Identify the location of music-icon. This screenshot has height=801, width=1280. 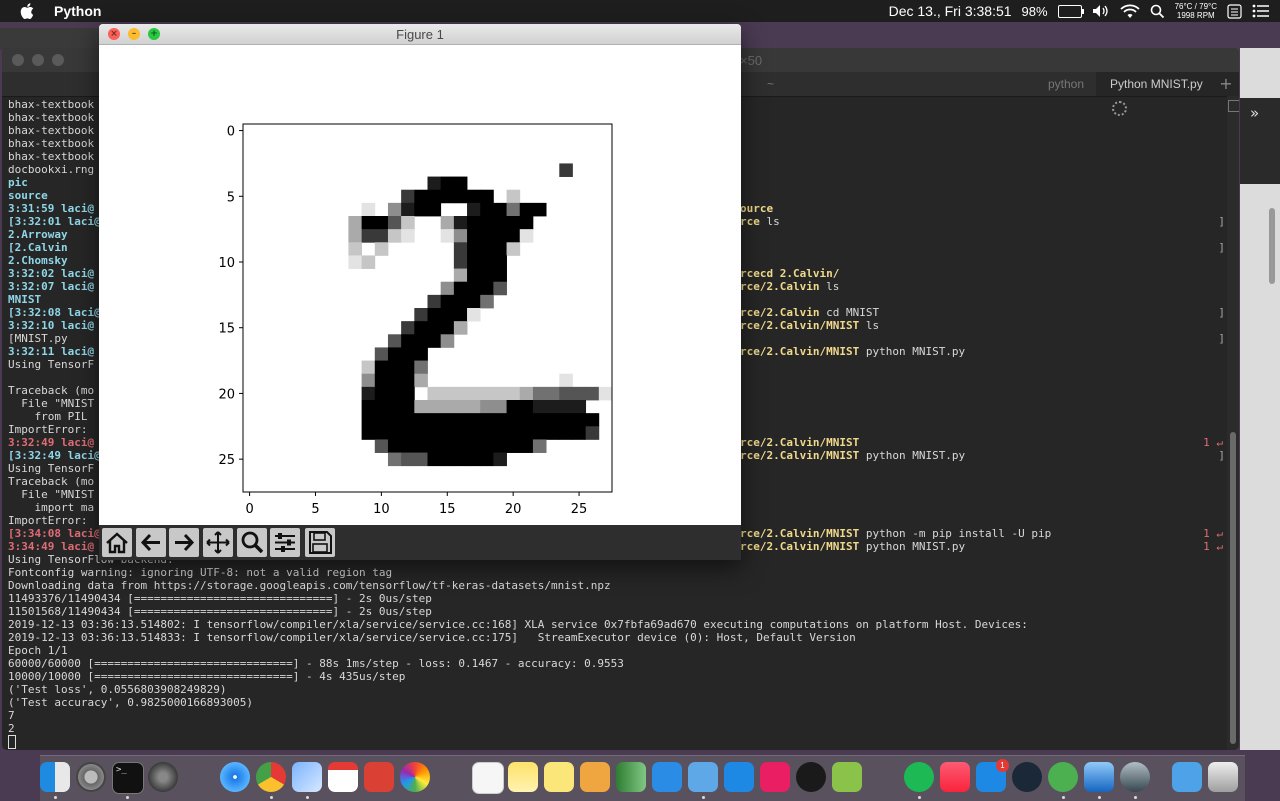
(955, 777).